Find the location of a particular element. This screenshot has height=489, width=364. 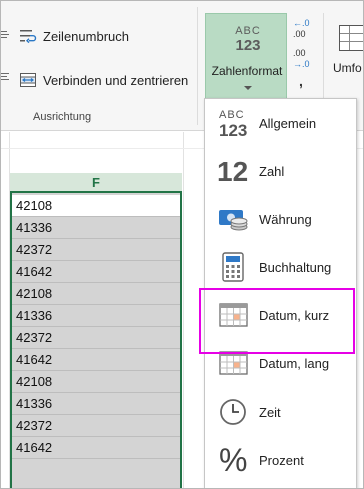

comma-style-button: , is located at coordinates (301, 81).